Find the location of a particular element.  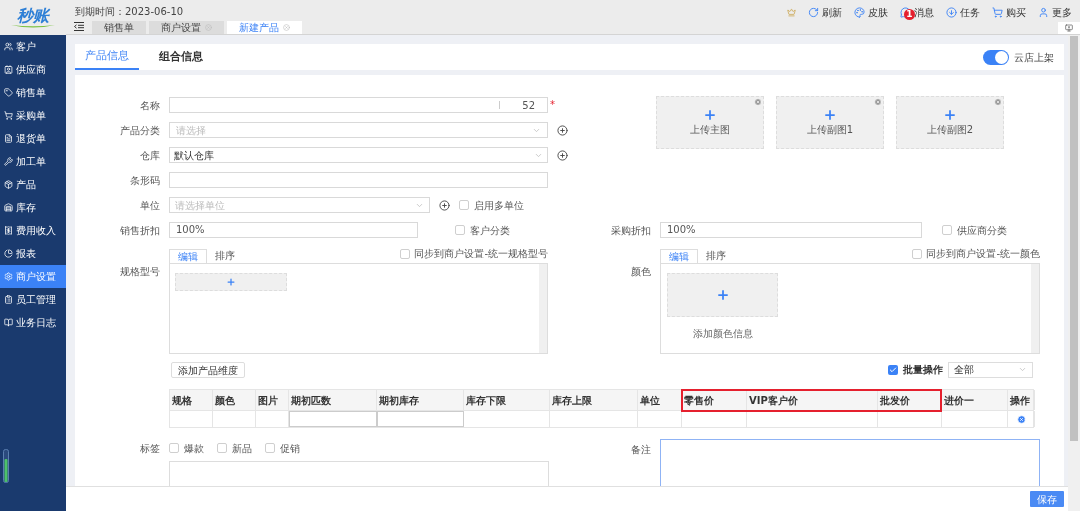

sidebar-item: 加工单 is located at coordinates (33, 161).